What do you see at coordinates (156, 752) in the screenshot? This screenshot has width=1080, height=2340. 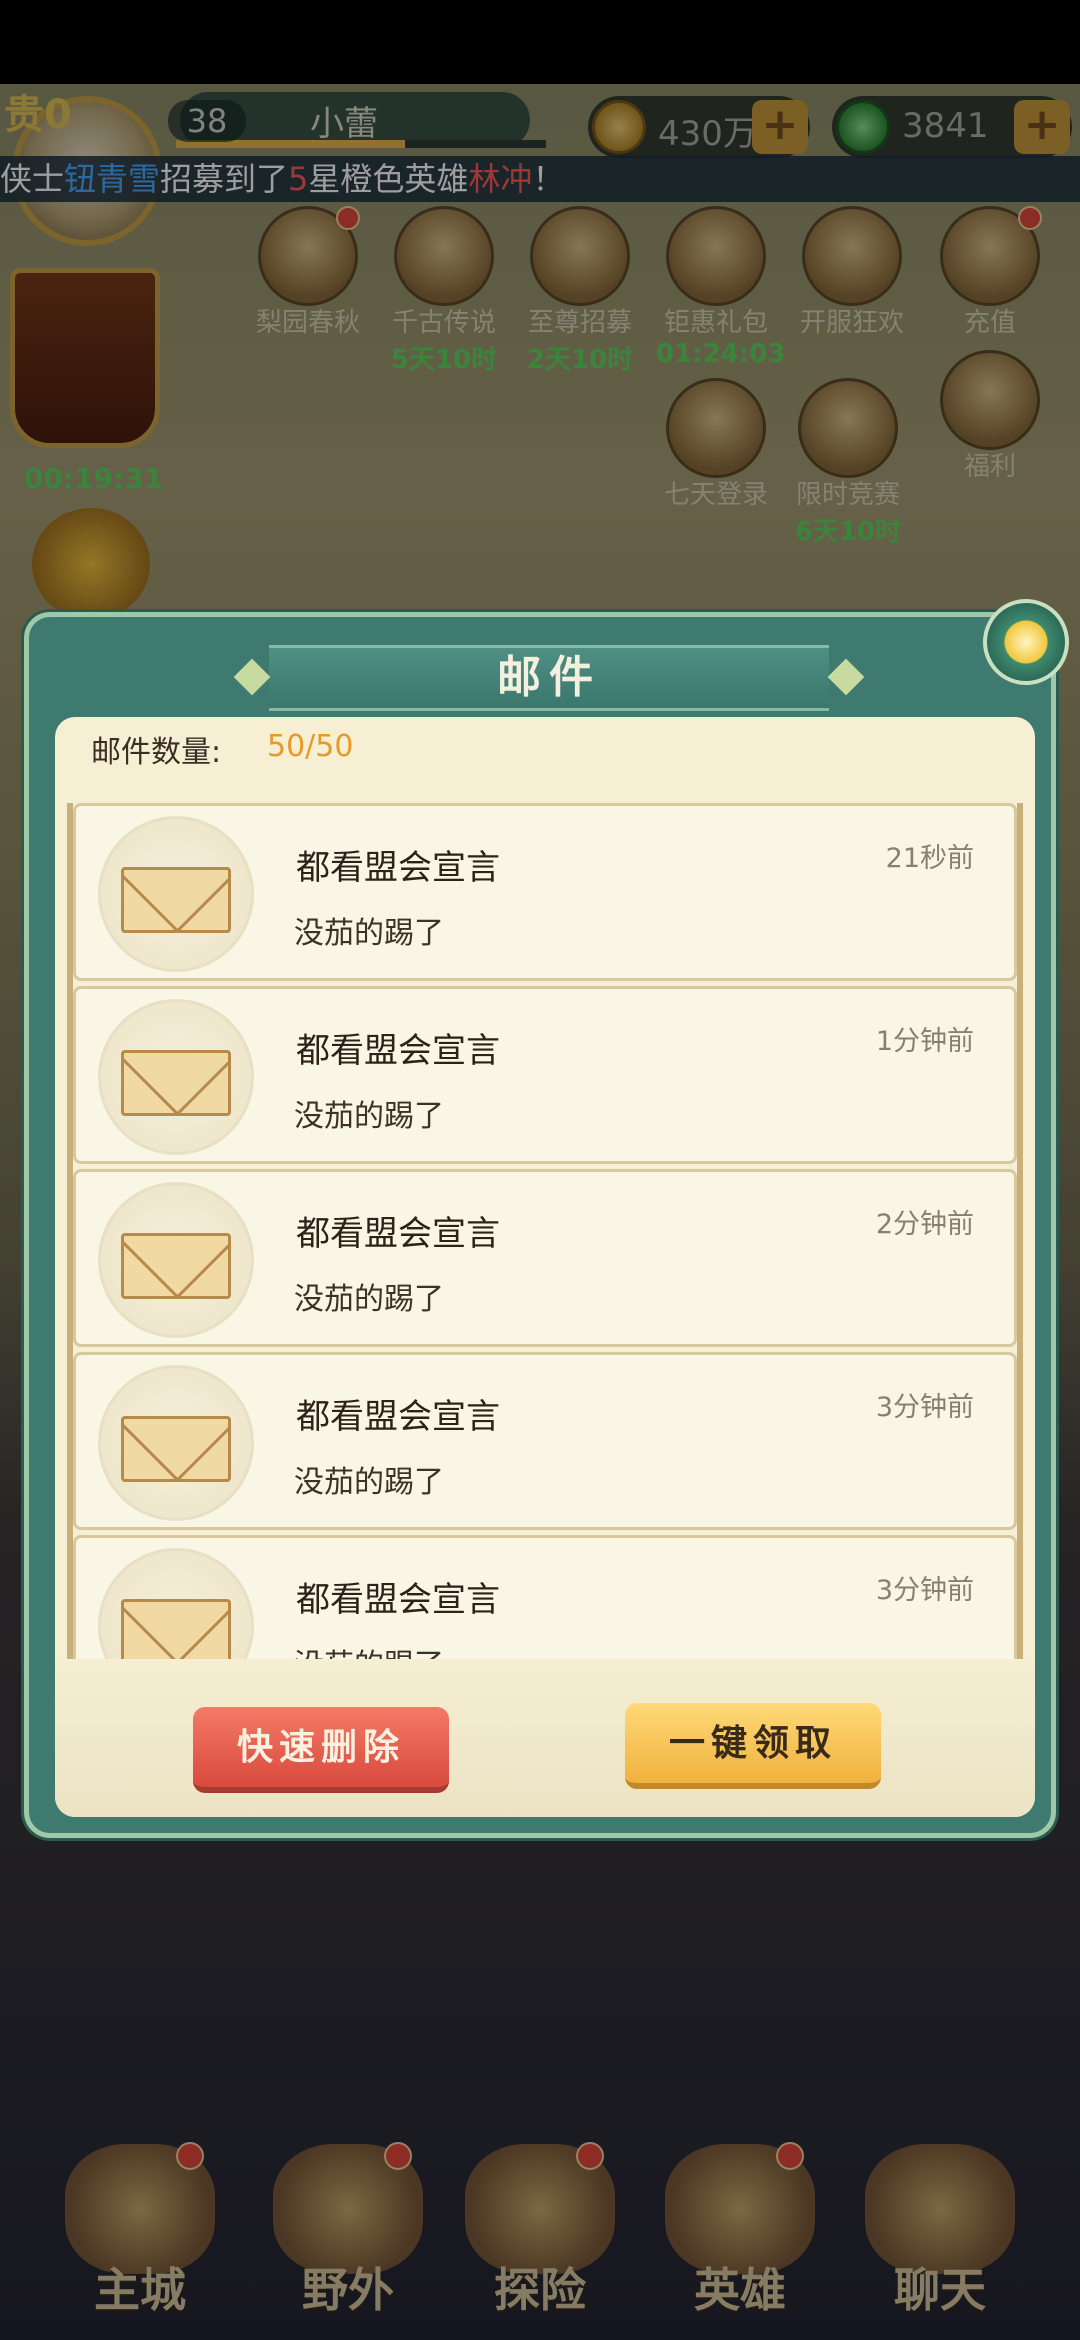 I see `mail-count-label: 邮件数量:` at bounding box center [156, 752].